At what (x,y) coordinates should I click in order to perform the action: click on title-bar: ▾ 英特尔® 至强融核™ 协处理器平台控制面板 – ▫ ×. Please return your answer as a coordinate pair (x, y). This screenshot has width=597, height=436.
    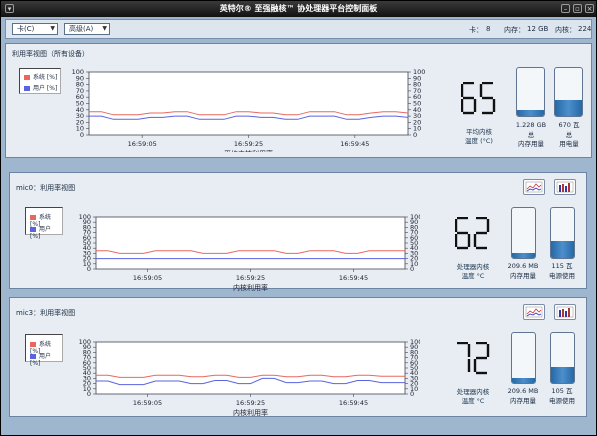
    Looking at the image, I should click on (298, 9).